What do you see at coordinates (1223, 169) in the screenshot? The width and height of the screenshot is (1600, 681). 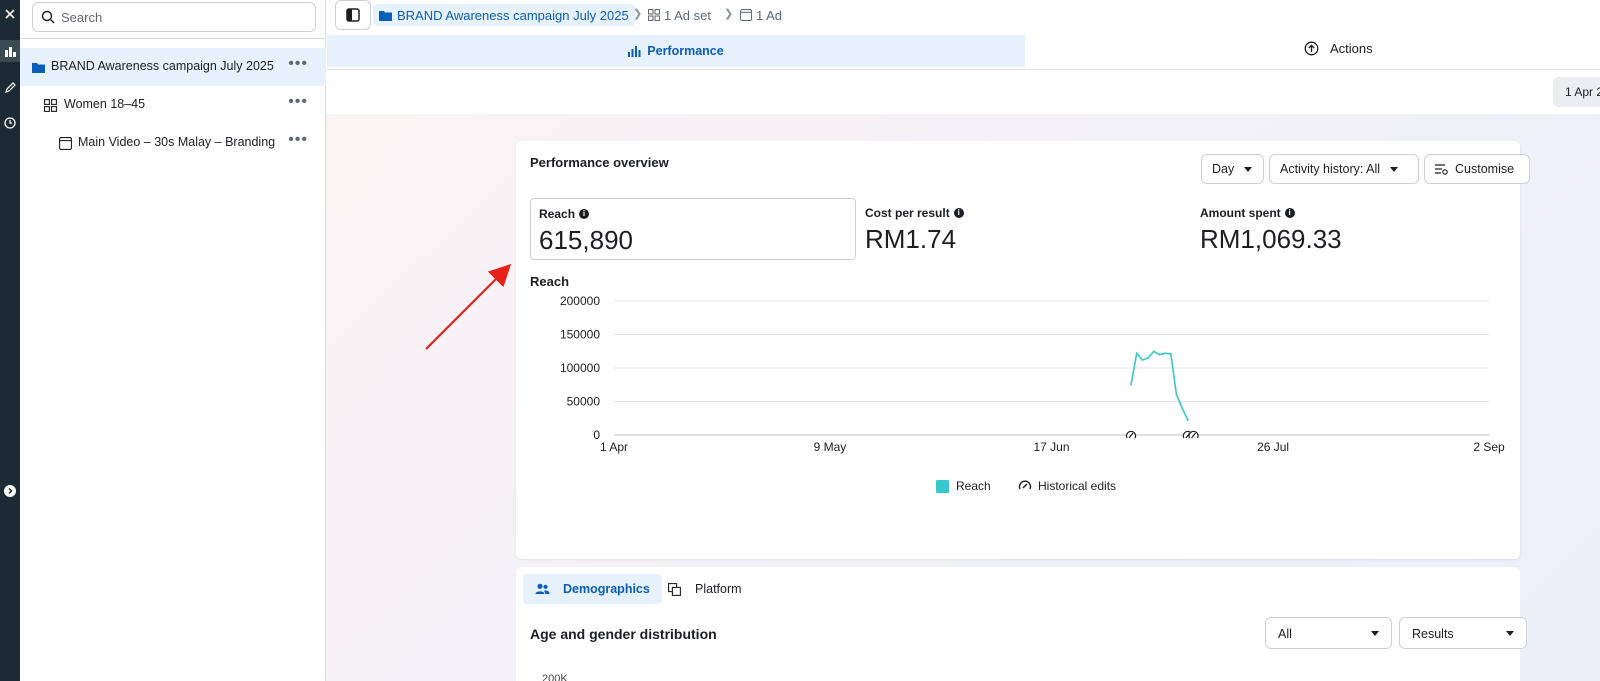 I see `day-label: Day` at bounding box center [1223, 169].